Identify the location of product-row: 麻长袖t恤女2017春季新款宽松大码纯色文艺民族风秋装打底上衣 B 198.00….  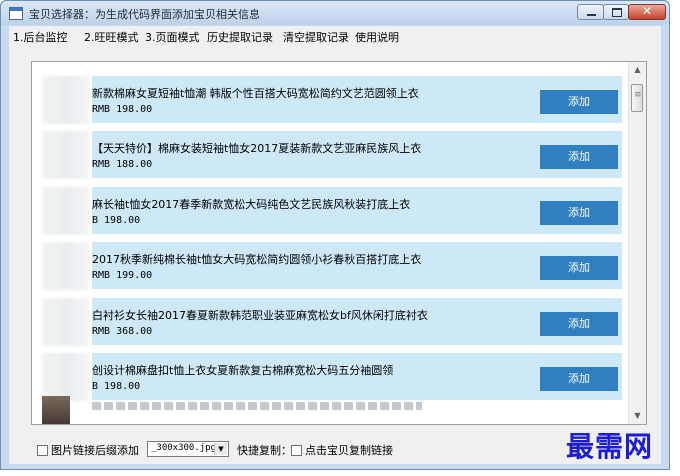
(357, 210).